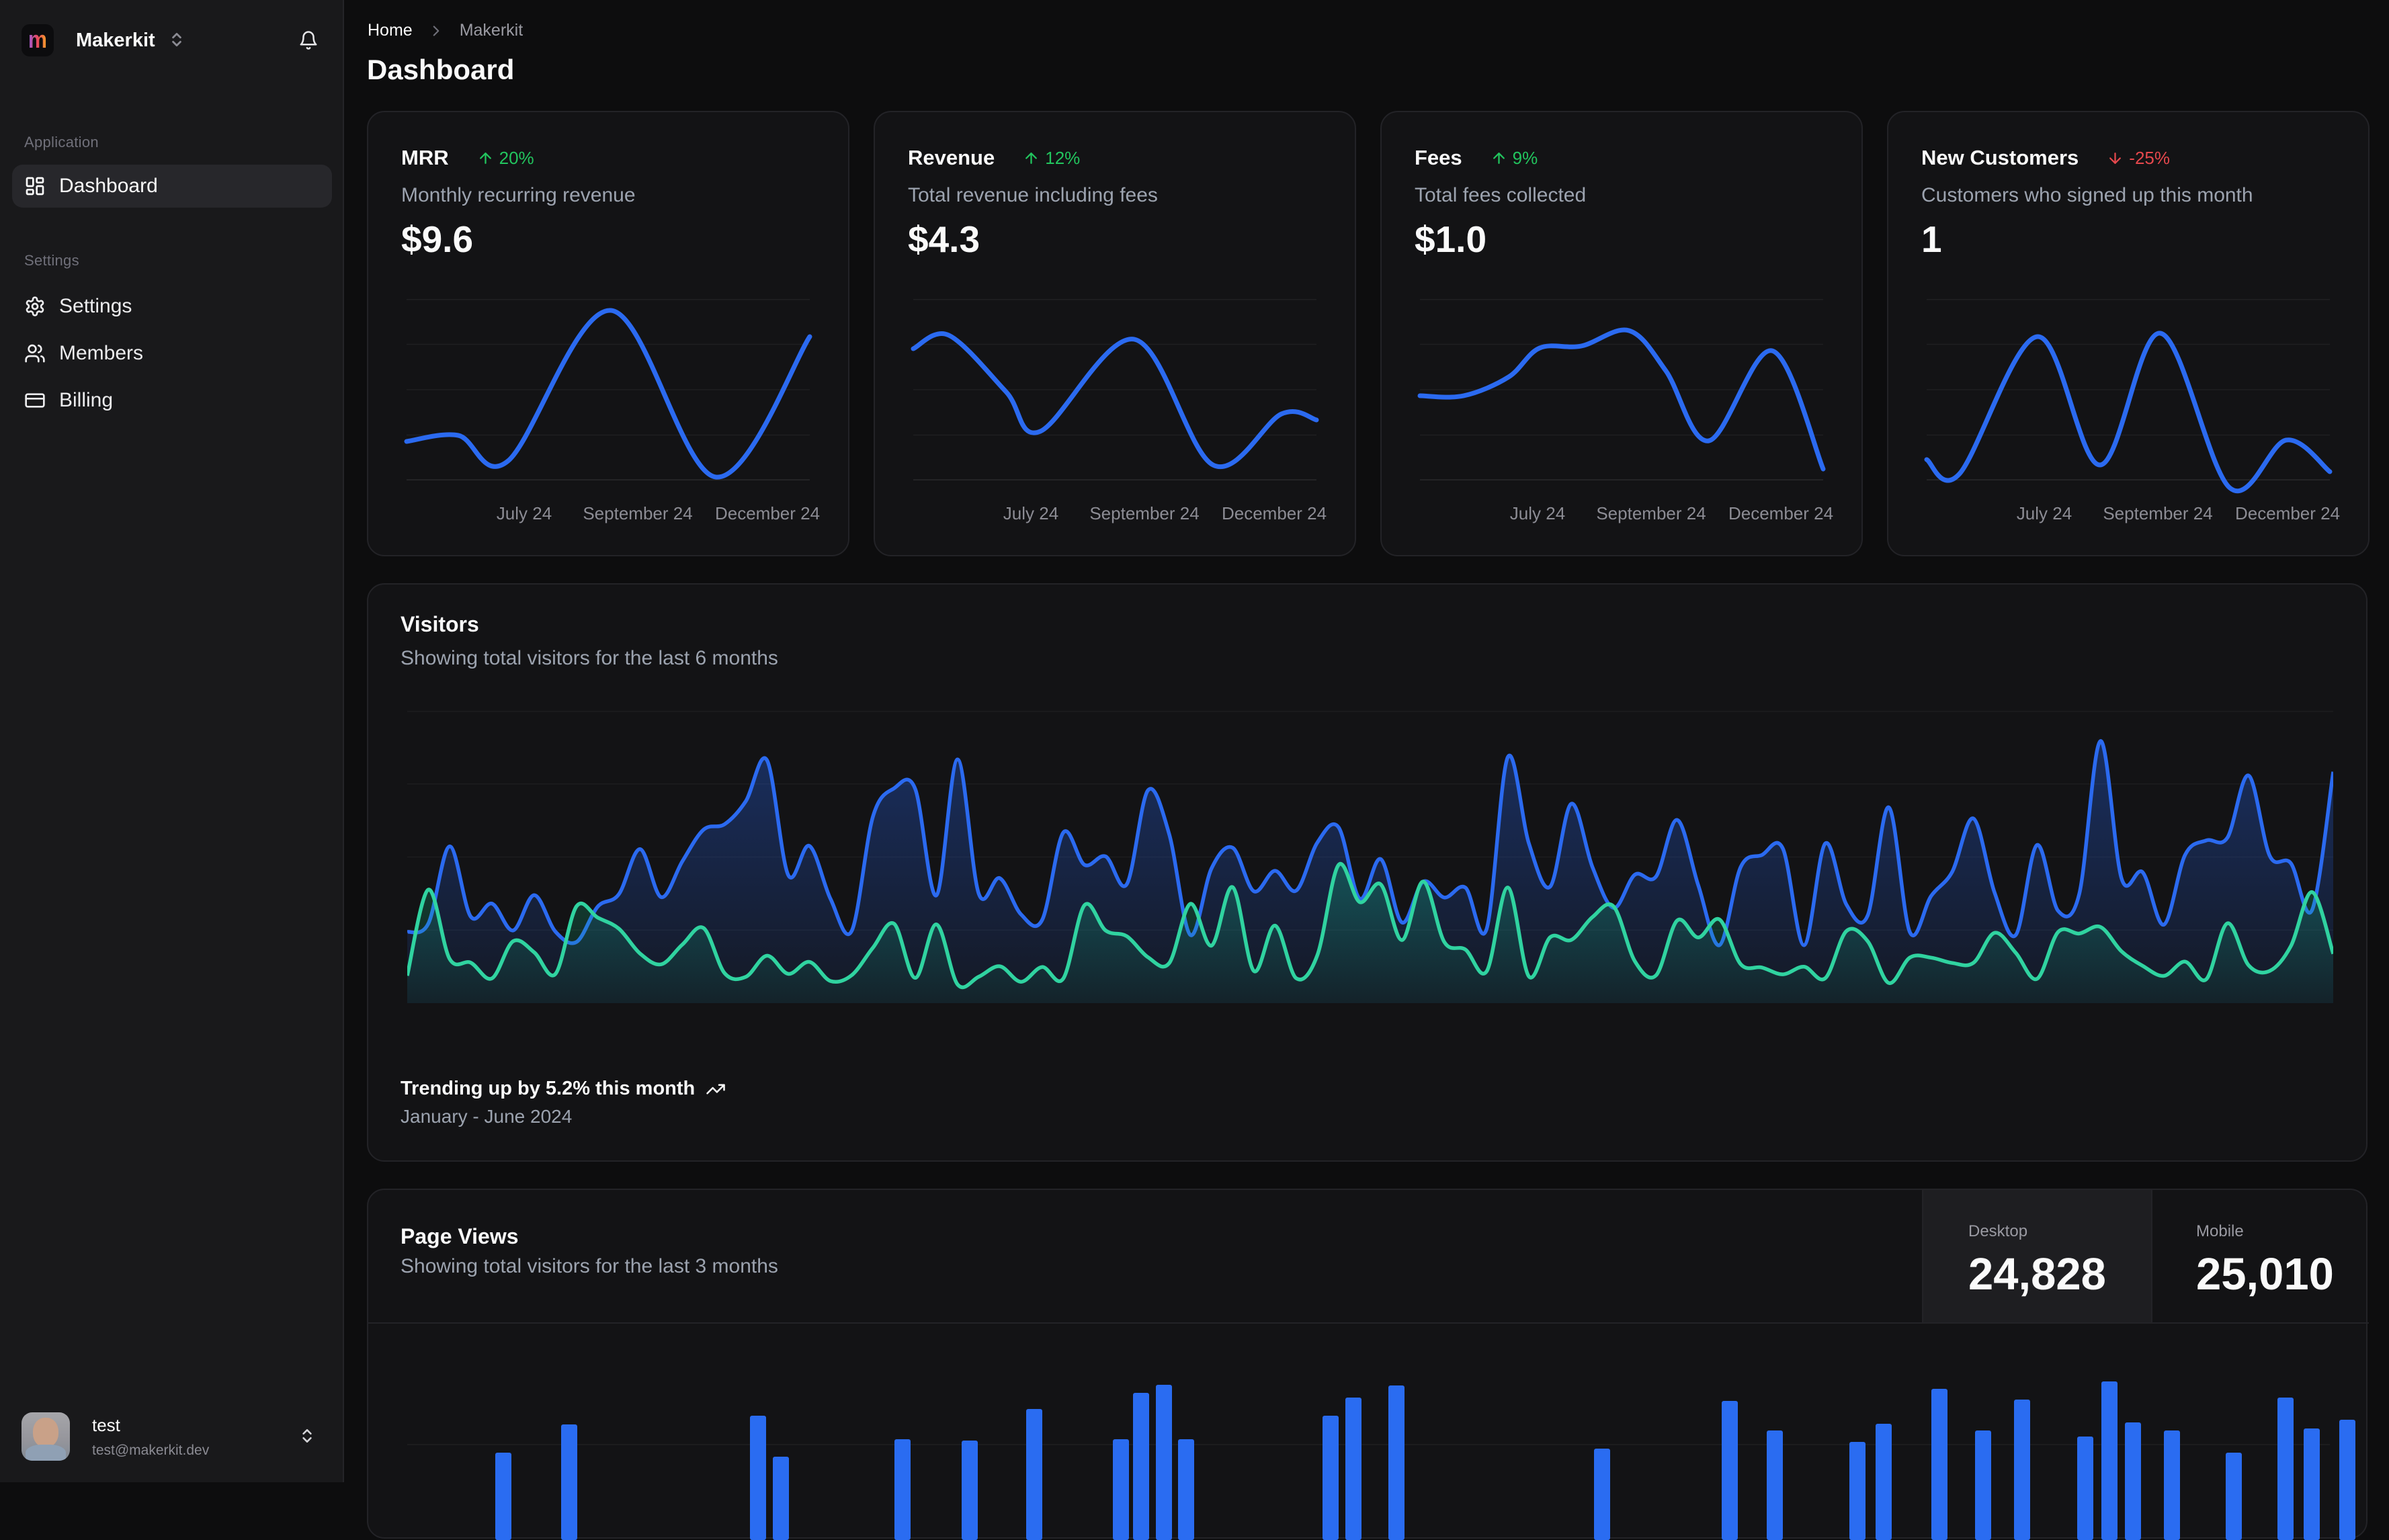  I want to click on svg-text: m, so click(37, 39).